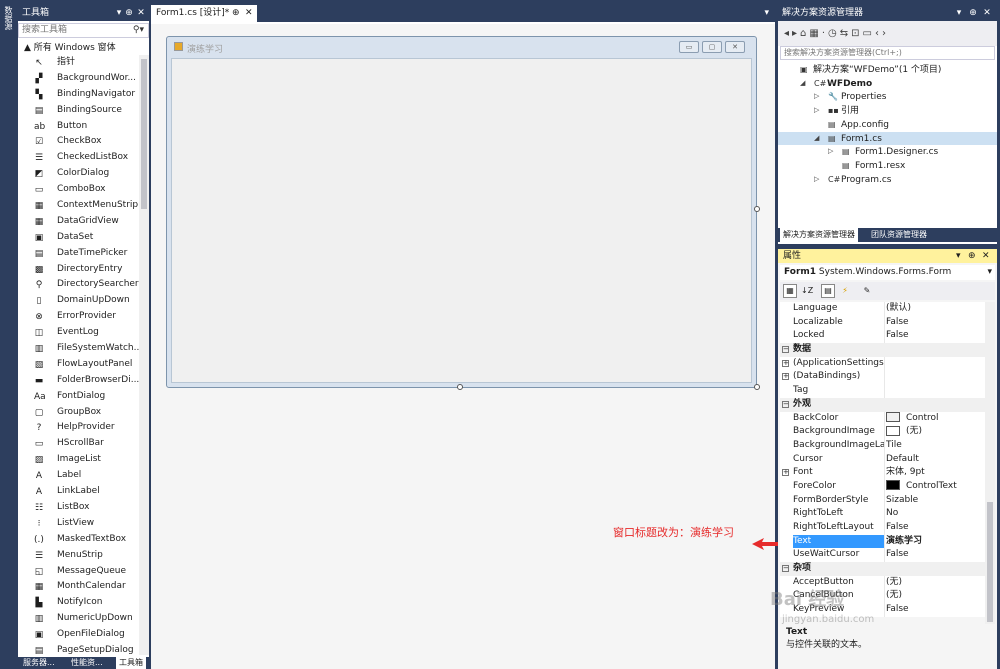  Describe the element at coordinates (78, 428) in the screenshot. I see `toolbox-item: ? HelpProvider` at that location.